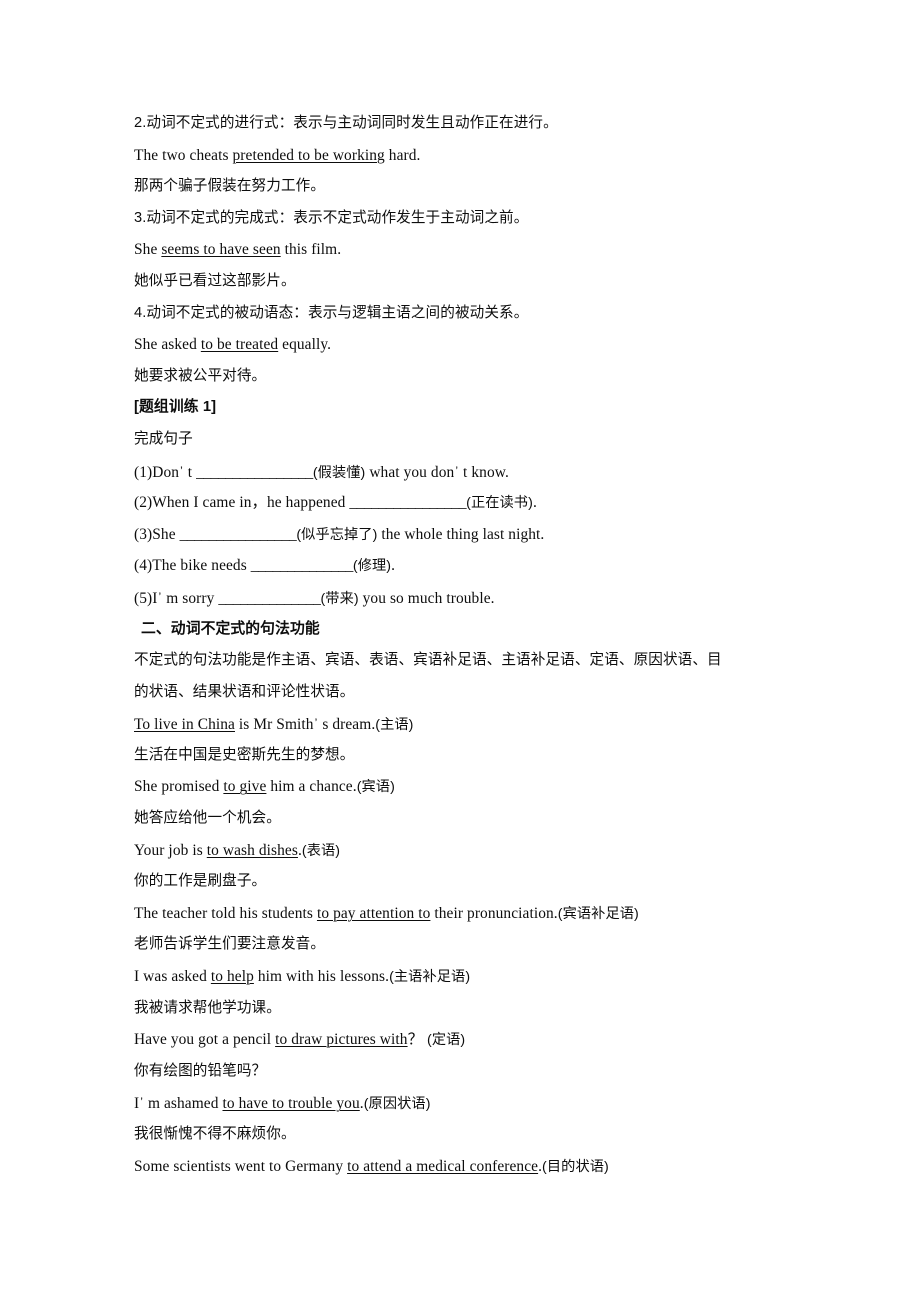 This screenshot has height=1302, width=920. What do you see at coordinates (215, 280) in the screenshot?
I see `example-cn-3: 她似乎已看过这部影片。` at bounding box center [215, 280].